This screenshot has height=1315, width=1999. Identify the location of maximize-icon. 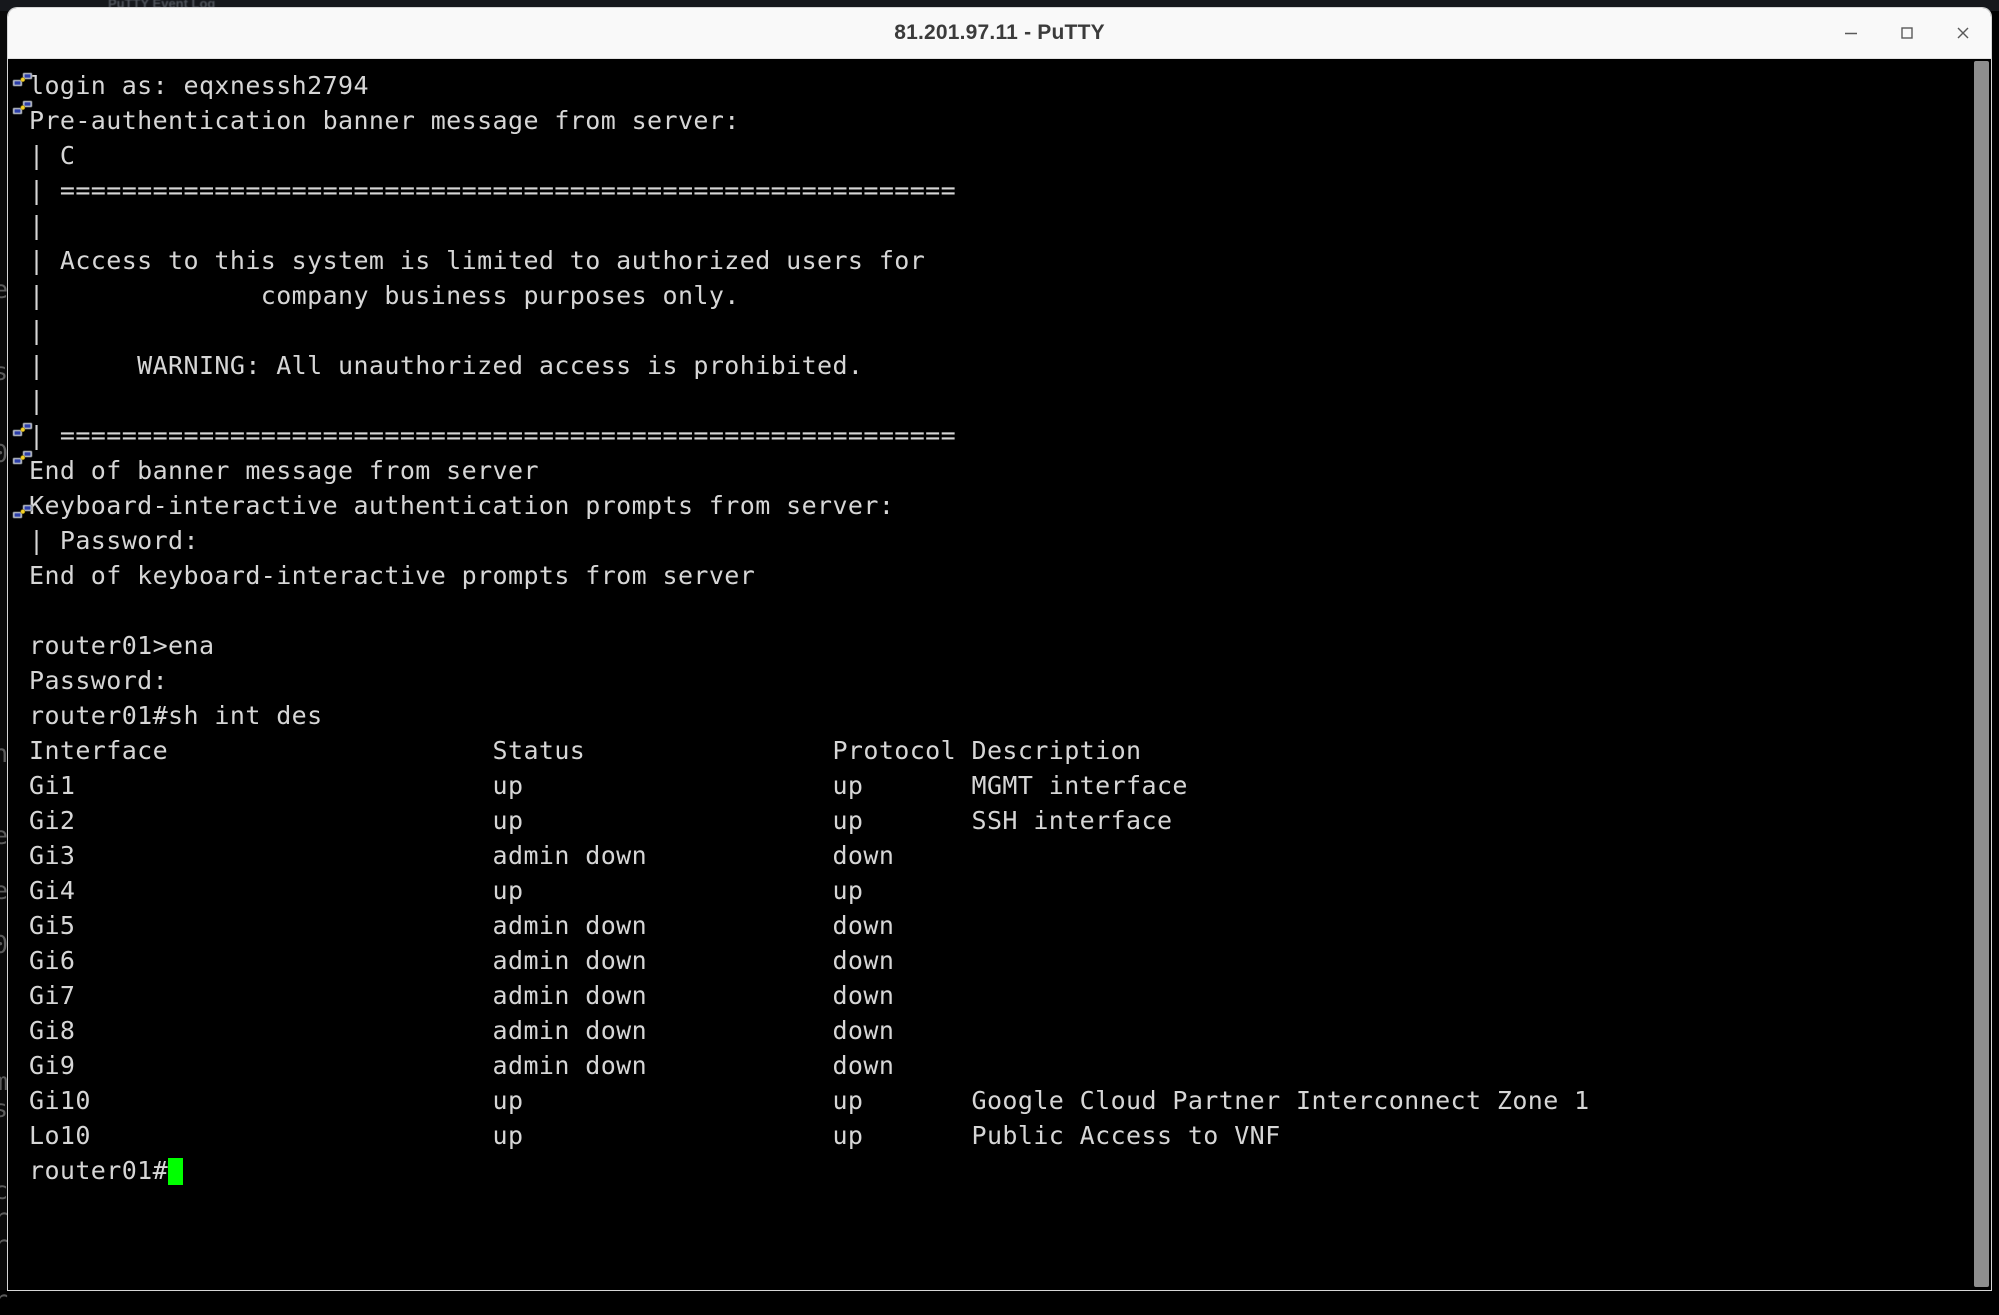
(1907, 33).